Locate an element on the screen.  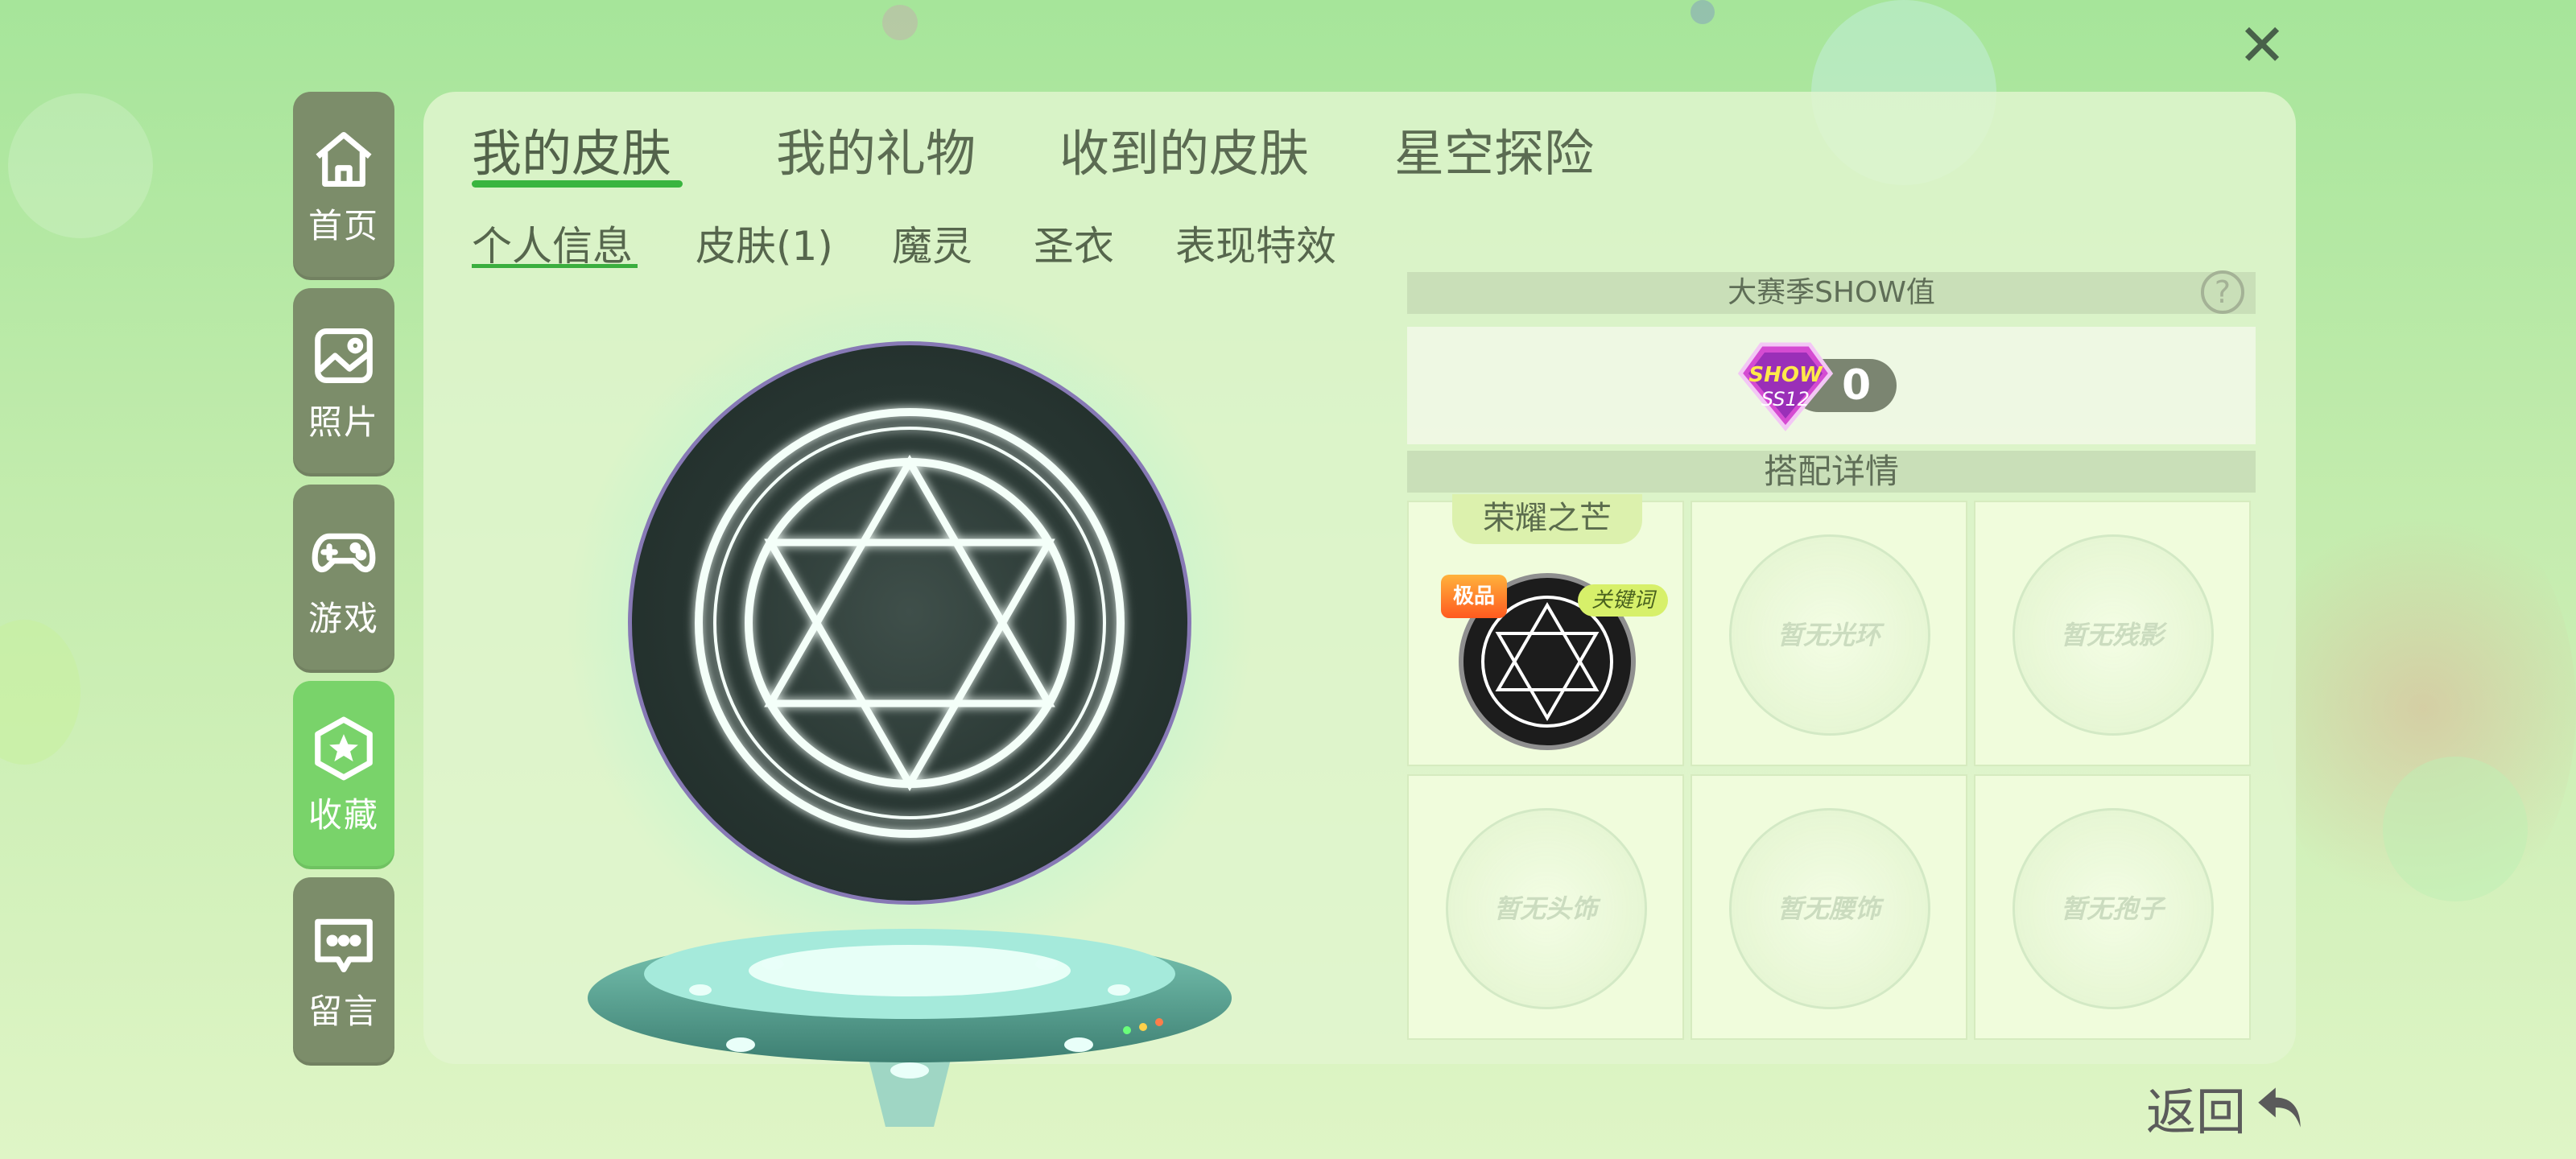
sidebar-item-label: 留言 is located at coordinates (343, 1011).